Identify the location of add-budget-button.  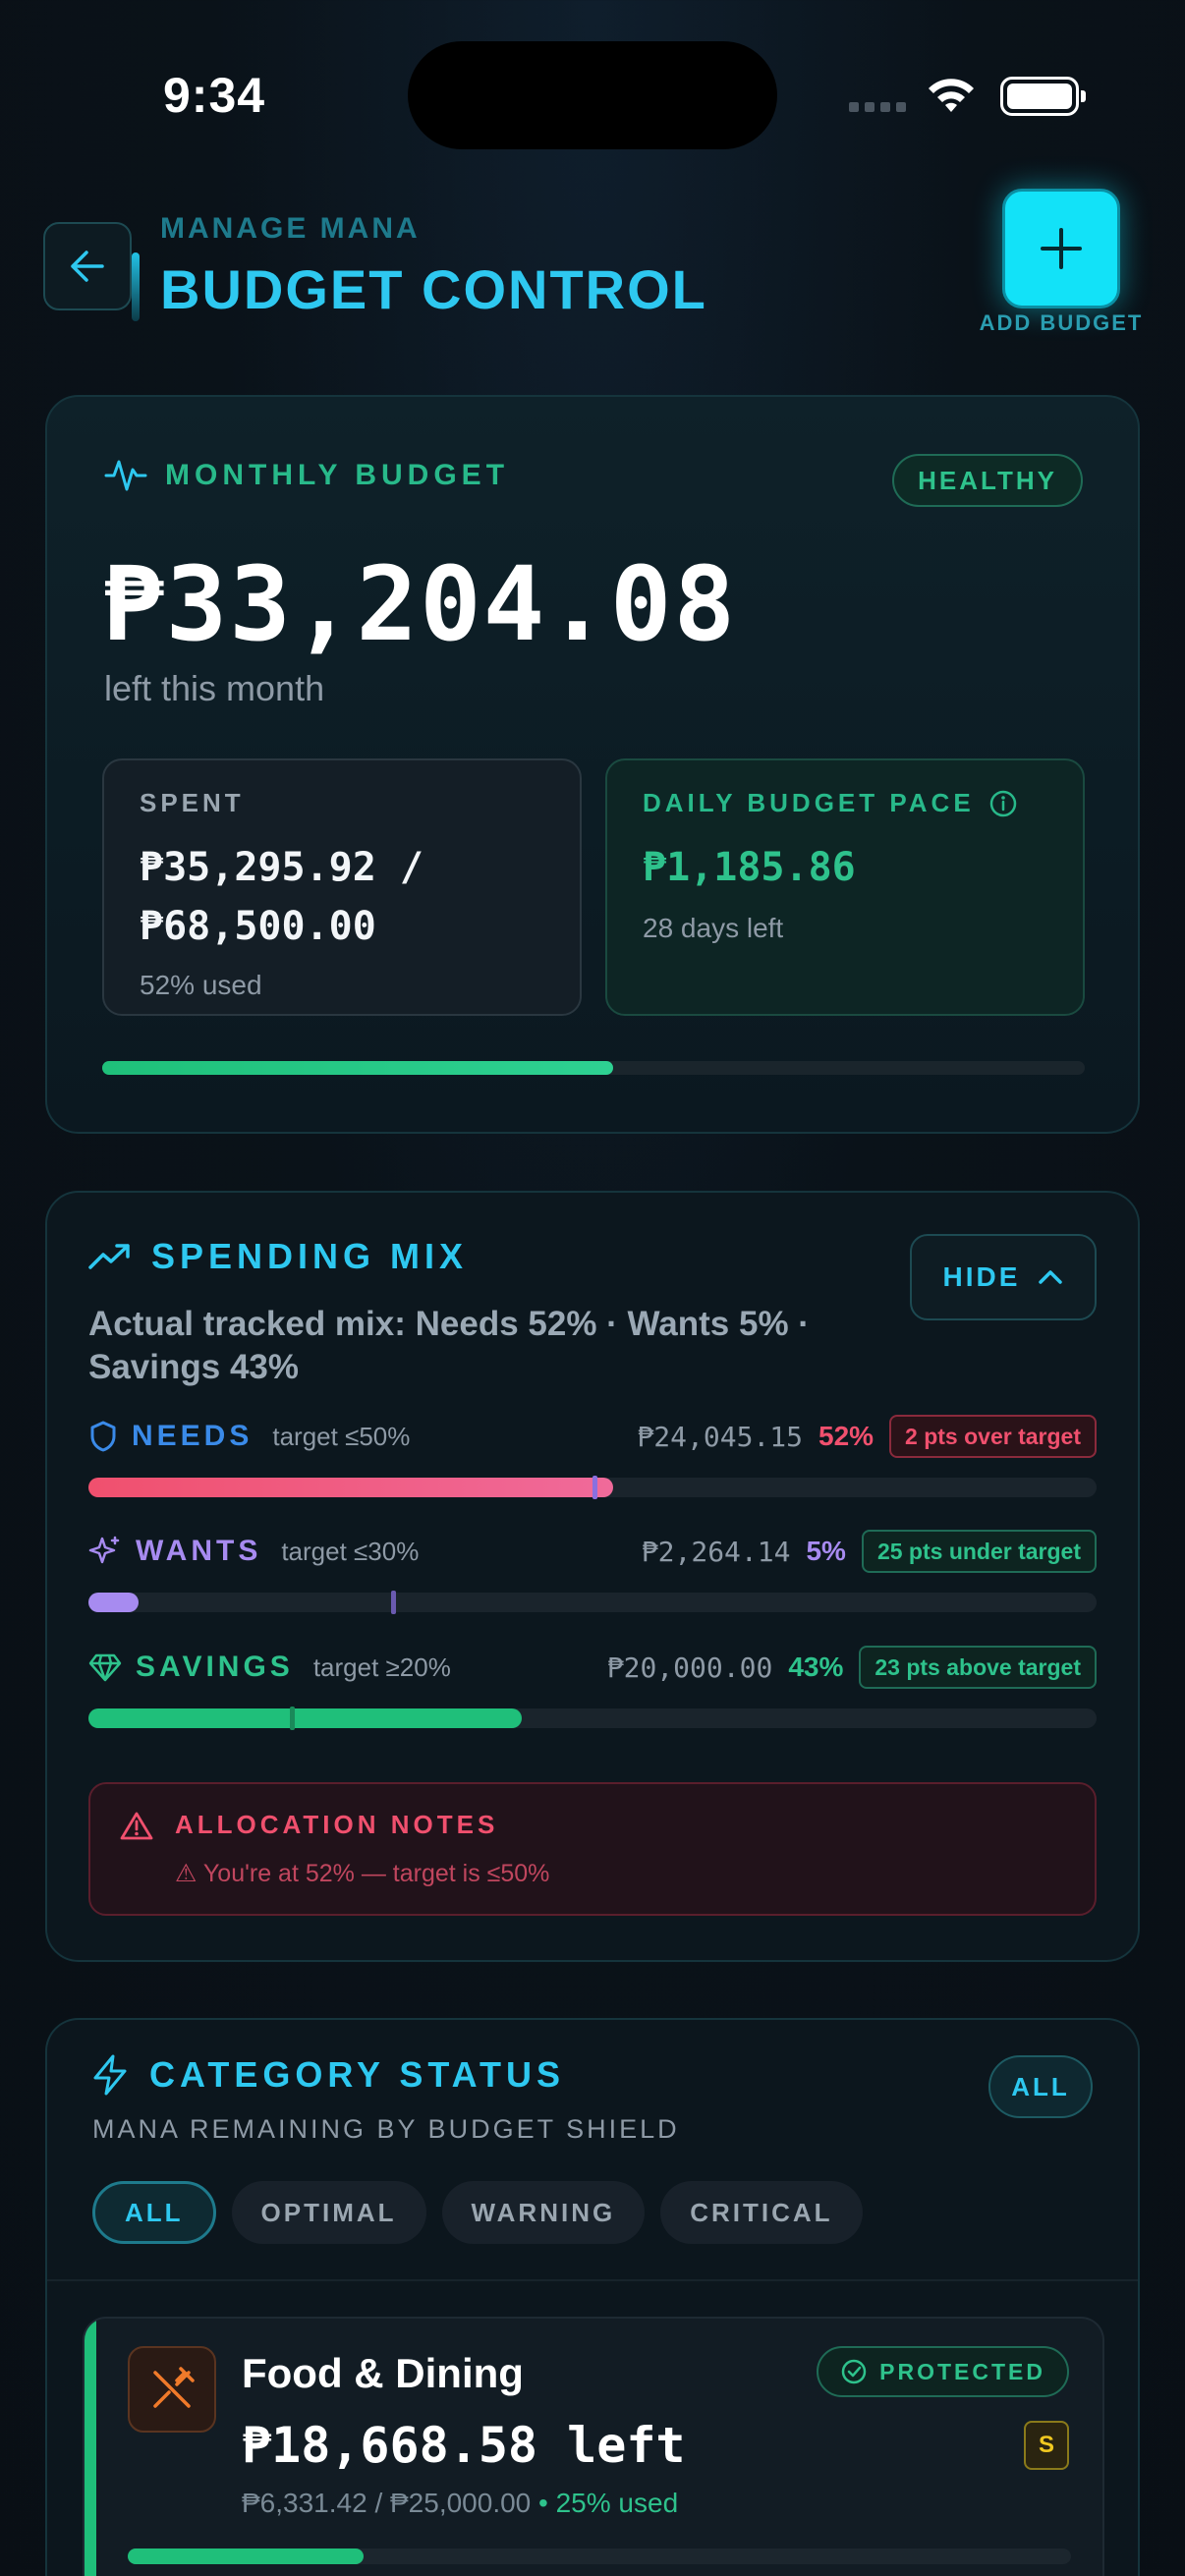
(1061, 248).